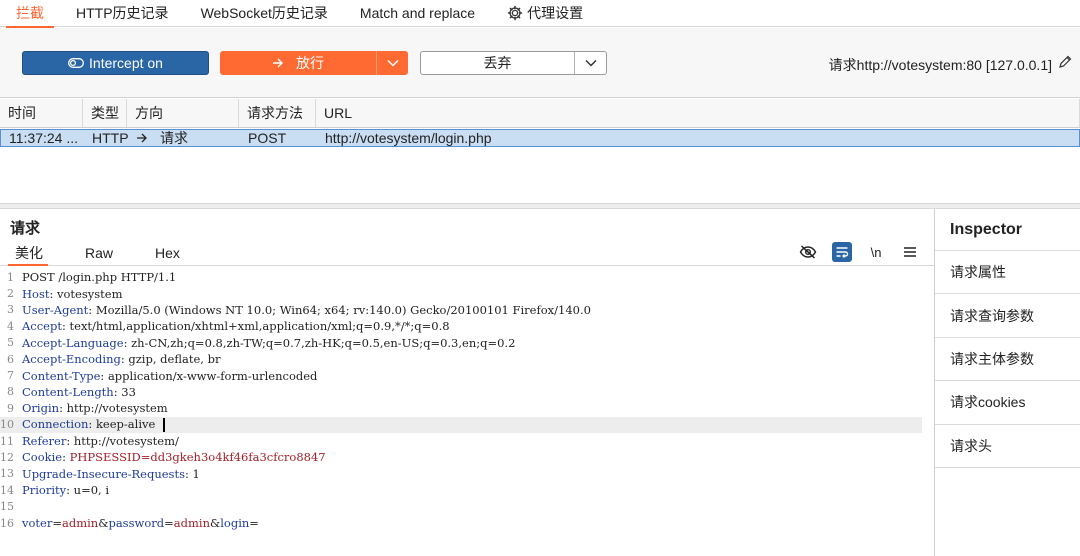  Describe the element at coordinates (1065, 63) in the screenshot. I see `pencil-icon` at that location.